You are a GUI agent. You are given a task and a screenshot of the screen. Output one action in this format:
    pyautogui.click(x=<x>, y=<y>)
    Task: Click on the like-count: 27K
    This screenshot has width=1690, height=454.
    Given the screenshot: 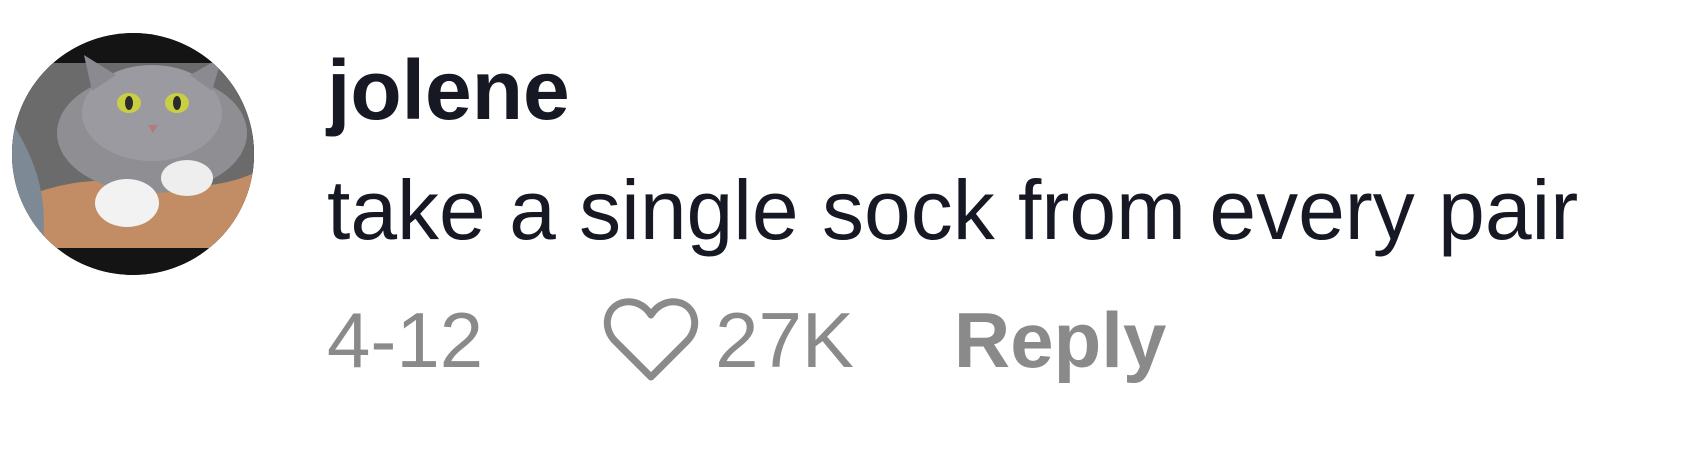 What is the action you would take?
    pyautogui.click(x=784, y=340)
    